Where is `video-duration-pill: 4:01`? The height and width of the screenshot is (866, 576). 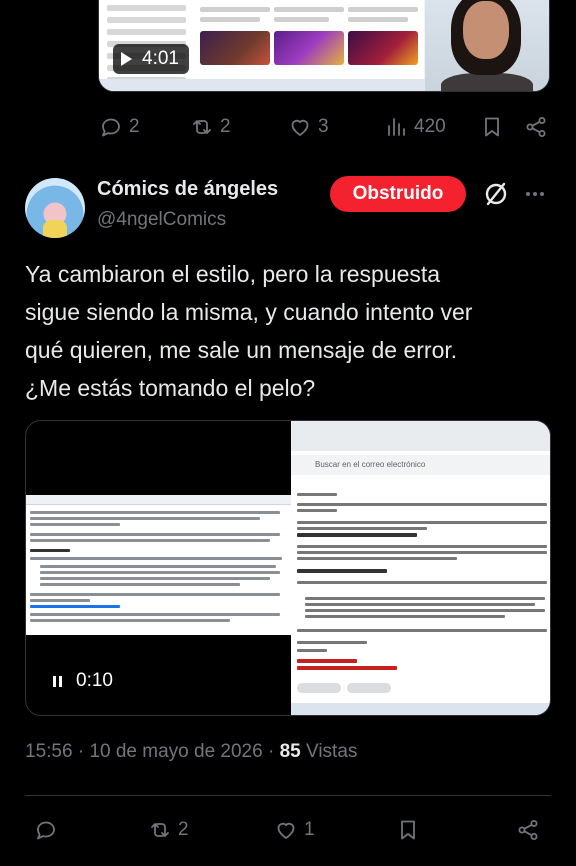
video-duration-pill: 4:01 is located at coordinates (151, 59).